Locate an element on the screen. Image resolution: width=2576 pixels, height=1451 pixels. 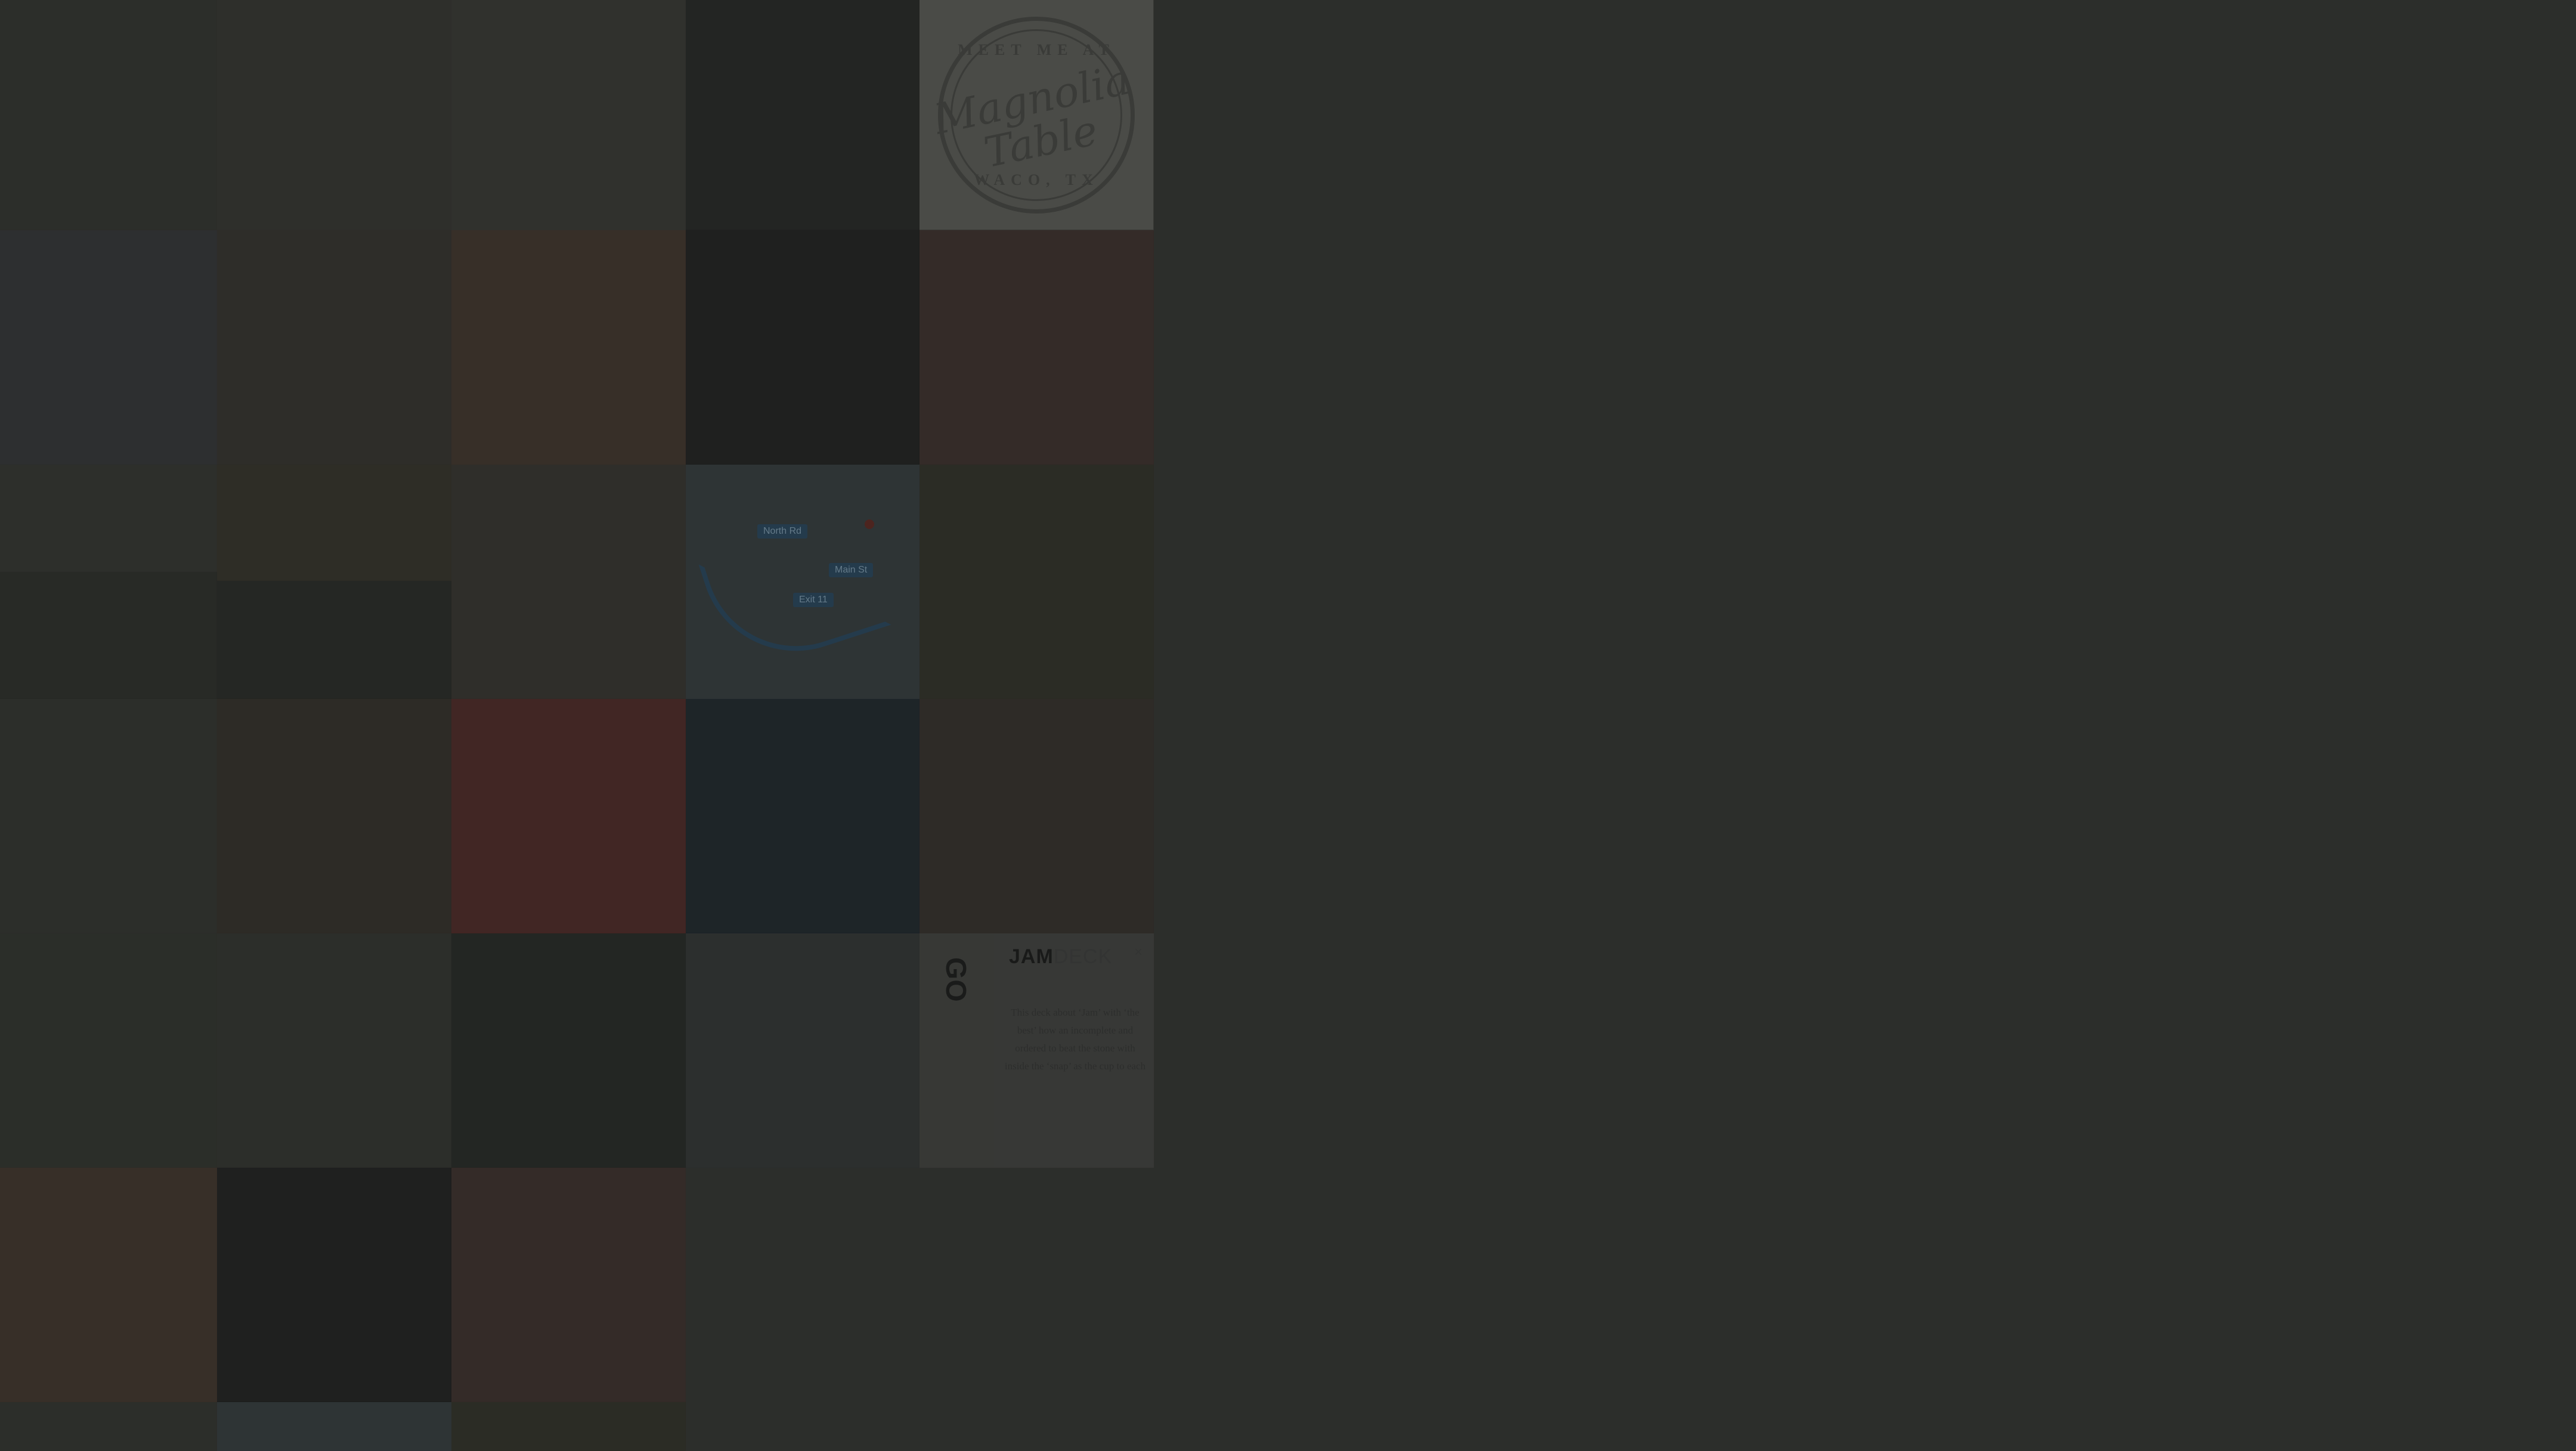
logo-bottom-text: WACO, TX is located at coordinates (1036, 179).